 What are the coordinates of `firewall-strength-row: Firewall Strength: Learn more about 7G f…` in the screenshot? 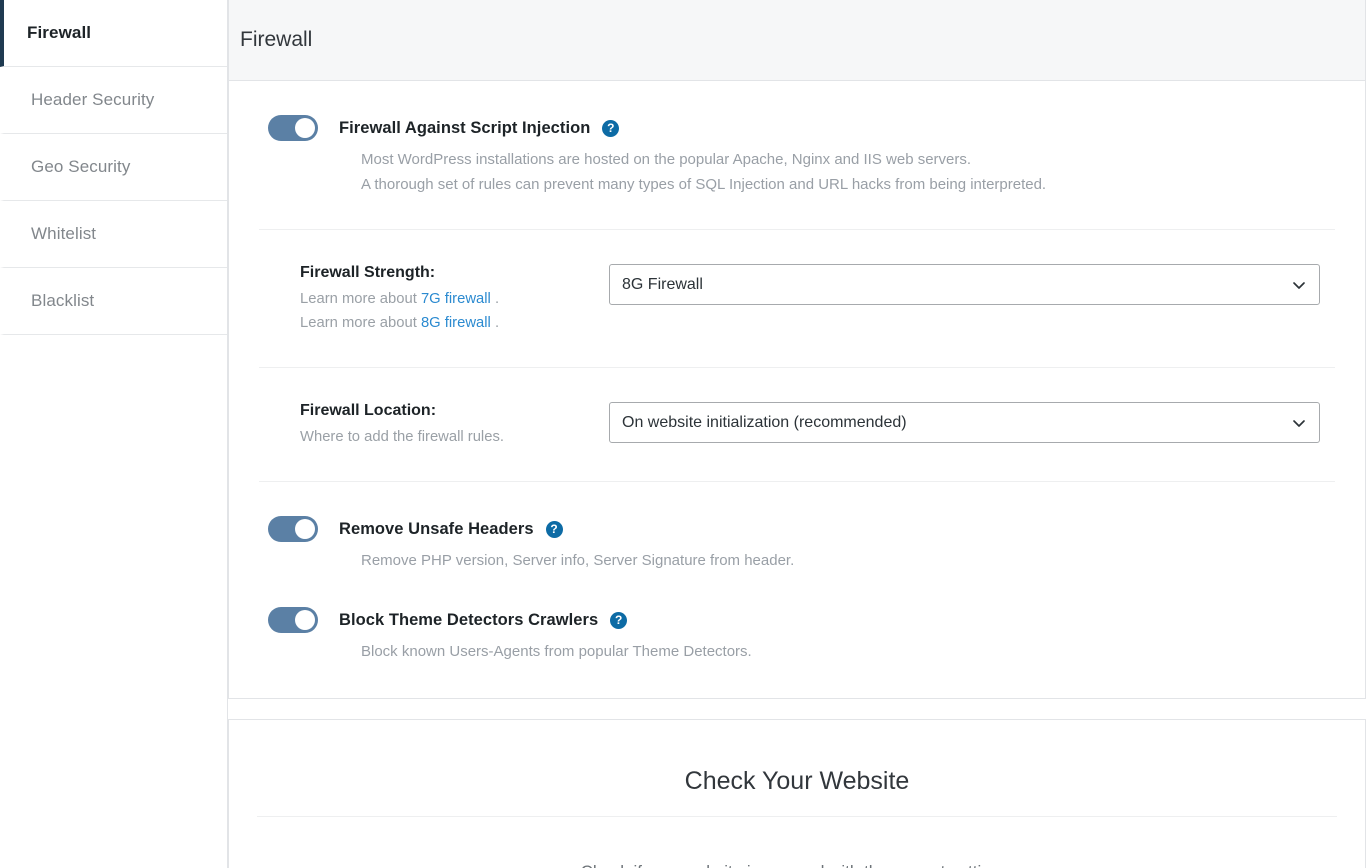 It's located at (797, 299).